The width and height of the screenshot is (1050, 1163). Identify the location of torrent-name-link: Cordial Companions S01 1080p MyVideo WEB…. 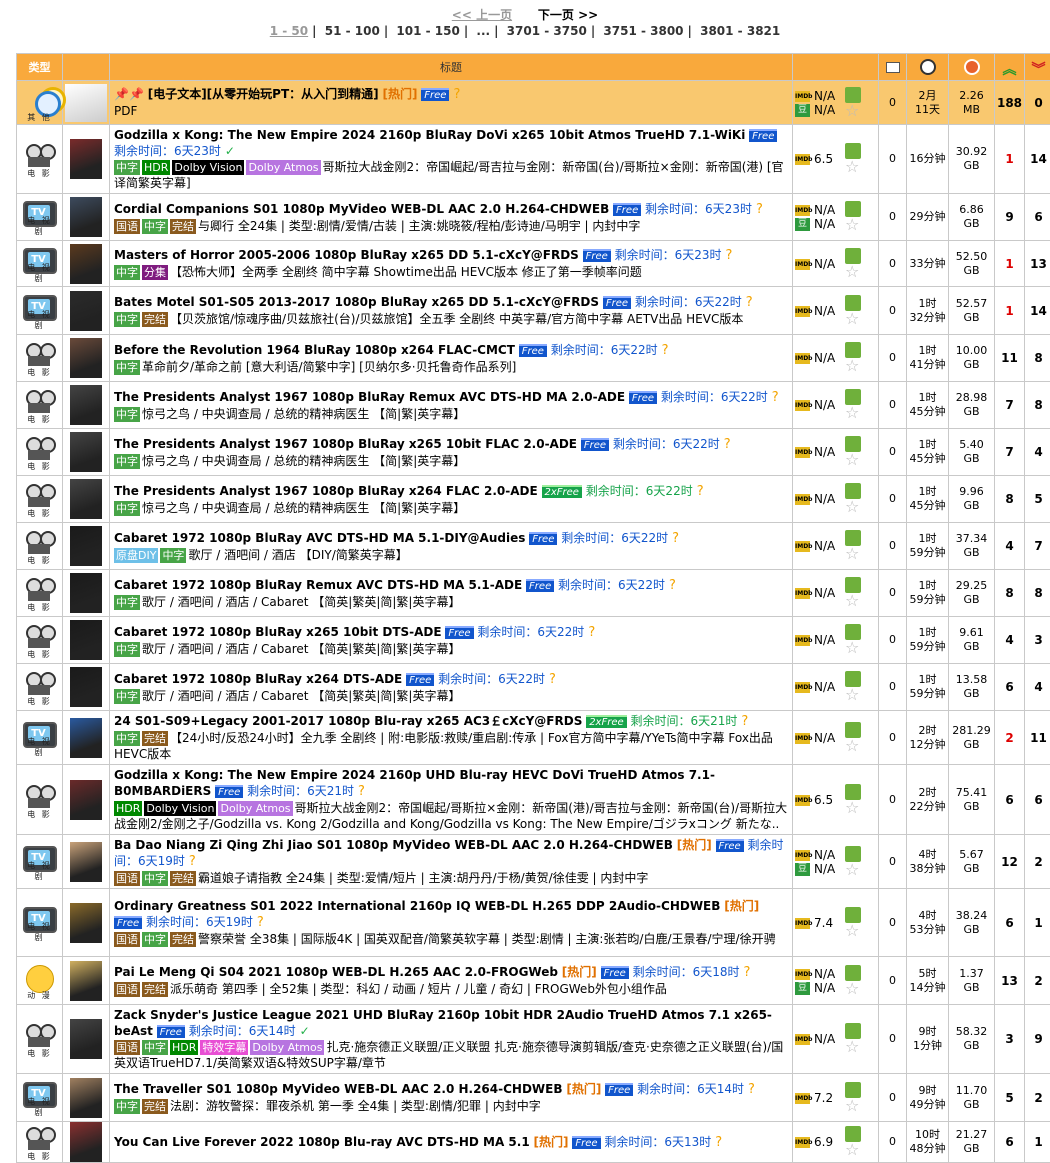
(361, 209).